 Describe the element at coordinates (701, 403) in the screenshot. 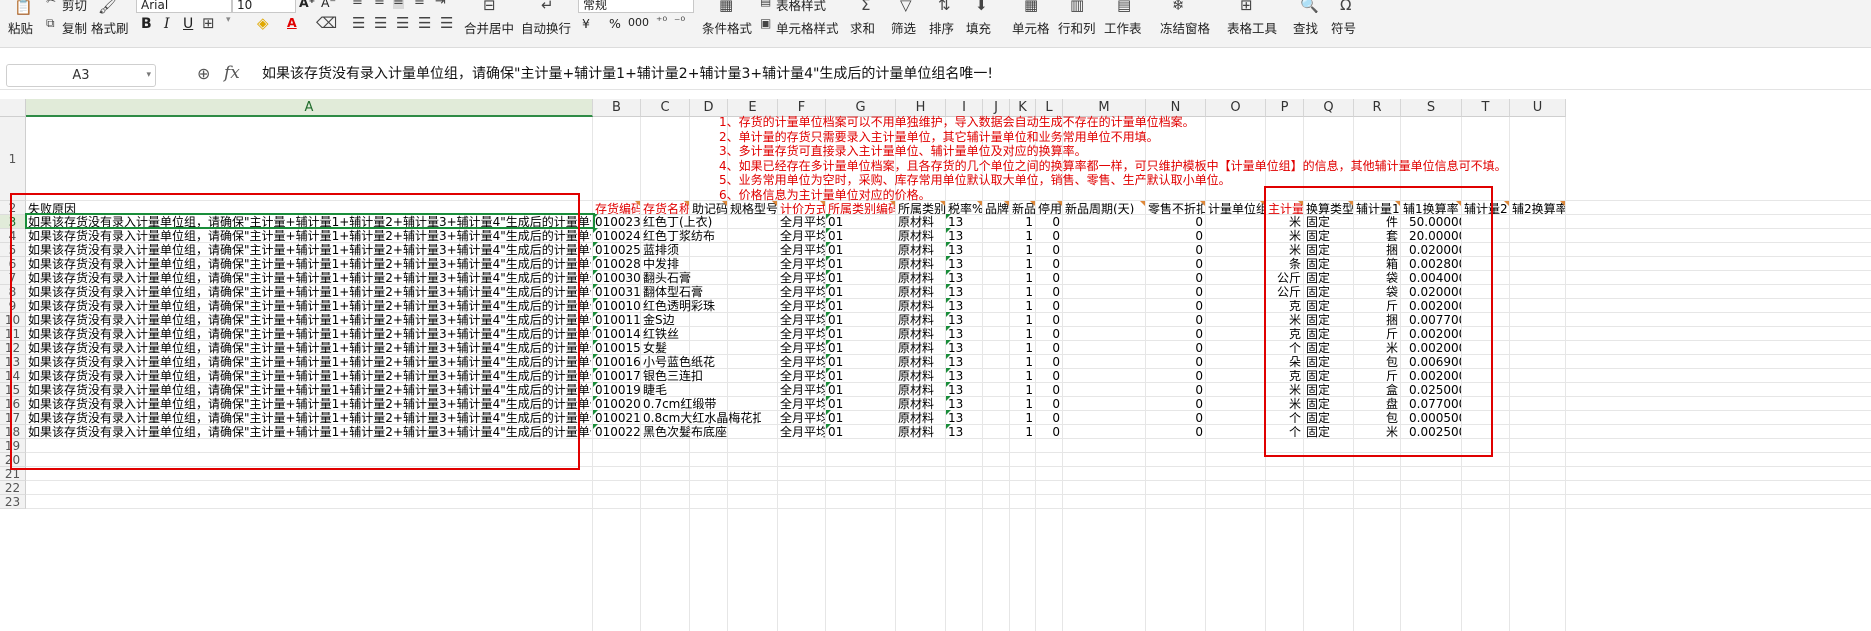

I see `inventory-name-cell: 0.7cm红缎带` at that location.